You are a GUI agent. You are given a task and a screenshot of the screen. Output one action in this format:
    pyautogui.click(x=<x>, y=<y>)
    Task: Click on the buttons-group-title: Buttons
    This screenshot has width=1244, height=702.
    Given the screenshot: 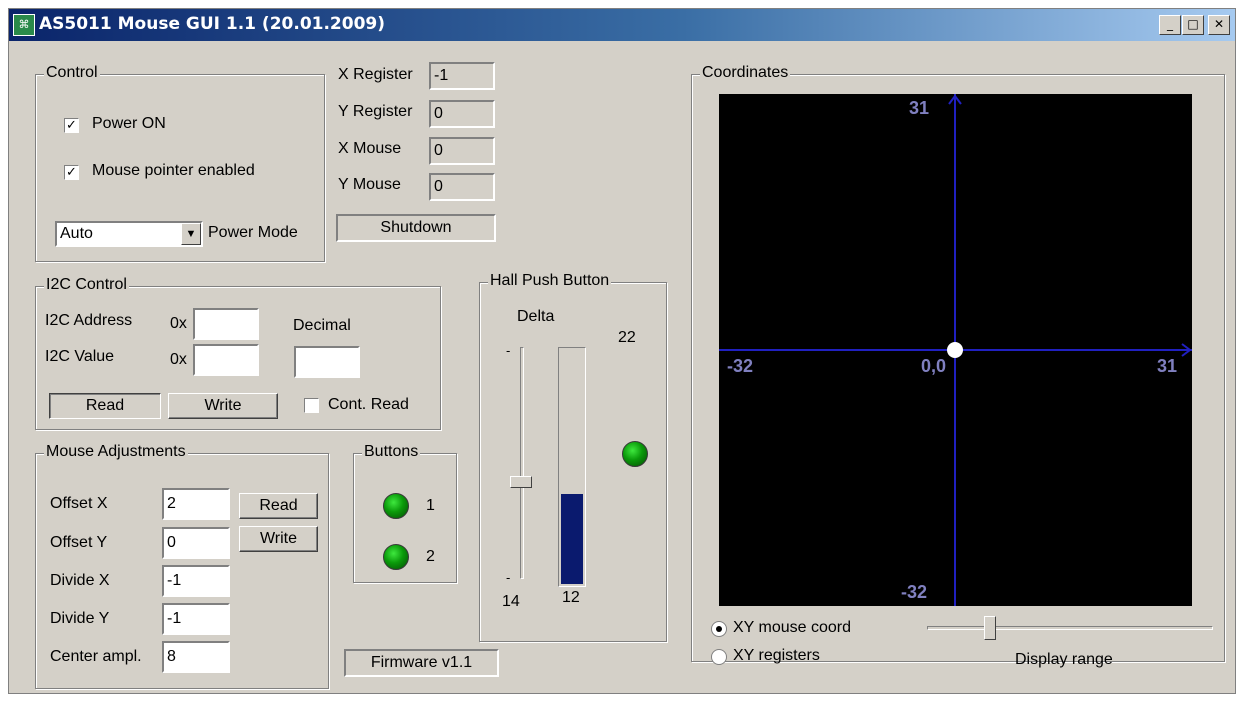 What is the action you would take?
    pyautogui.click(x=391, y=452)
    